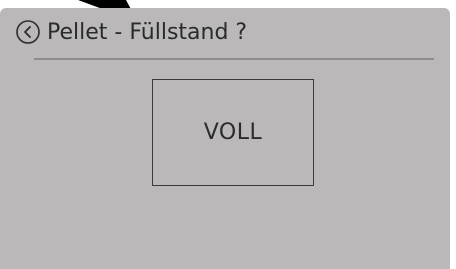  I want to click on chevron-left-circle-icon, so click(28, 32).